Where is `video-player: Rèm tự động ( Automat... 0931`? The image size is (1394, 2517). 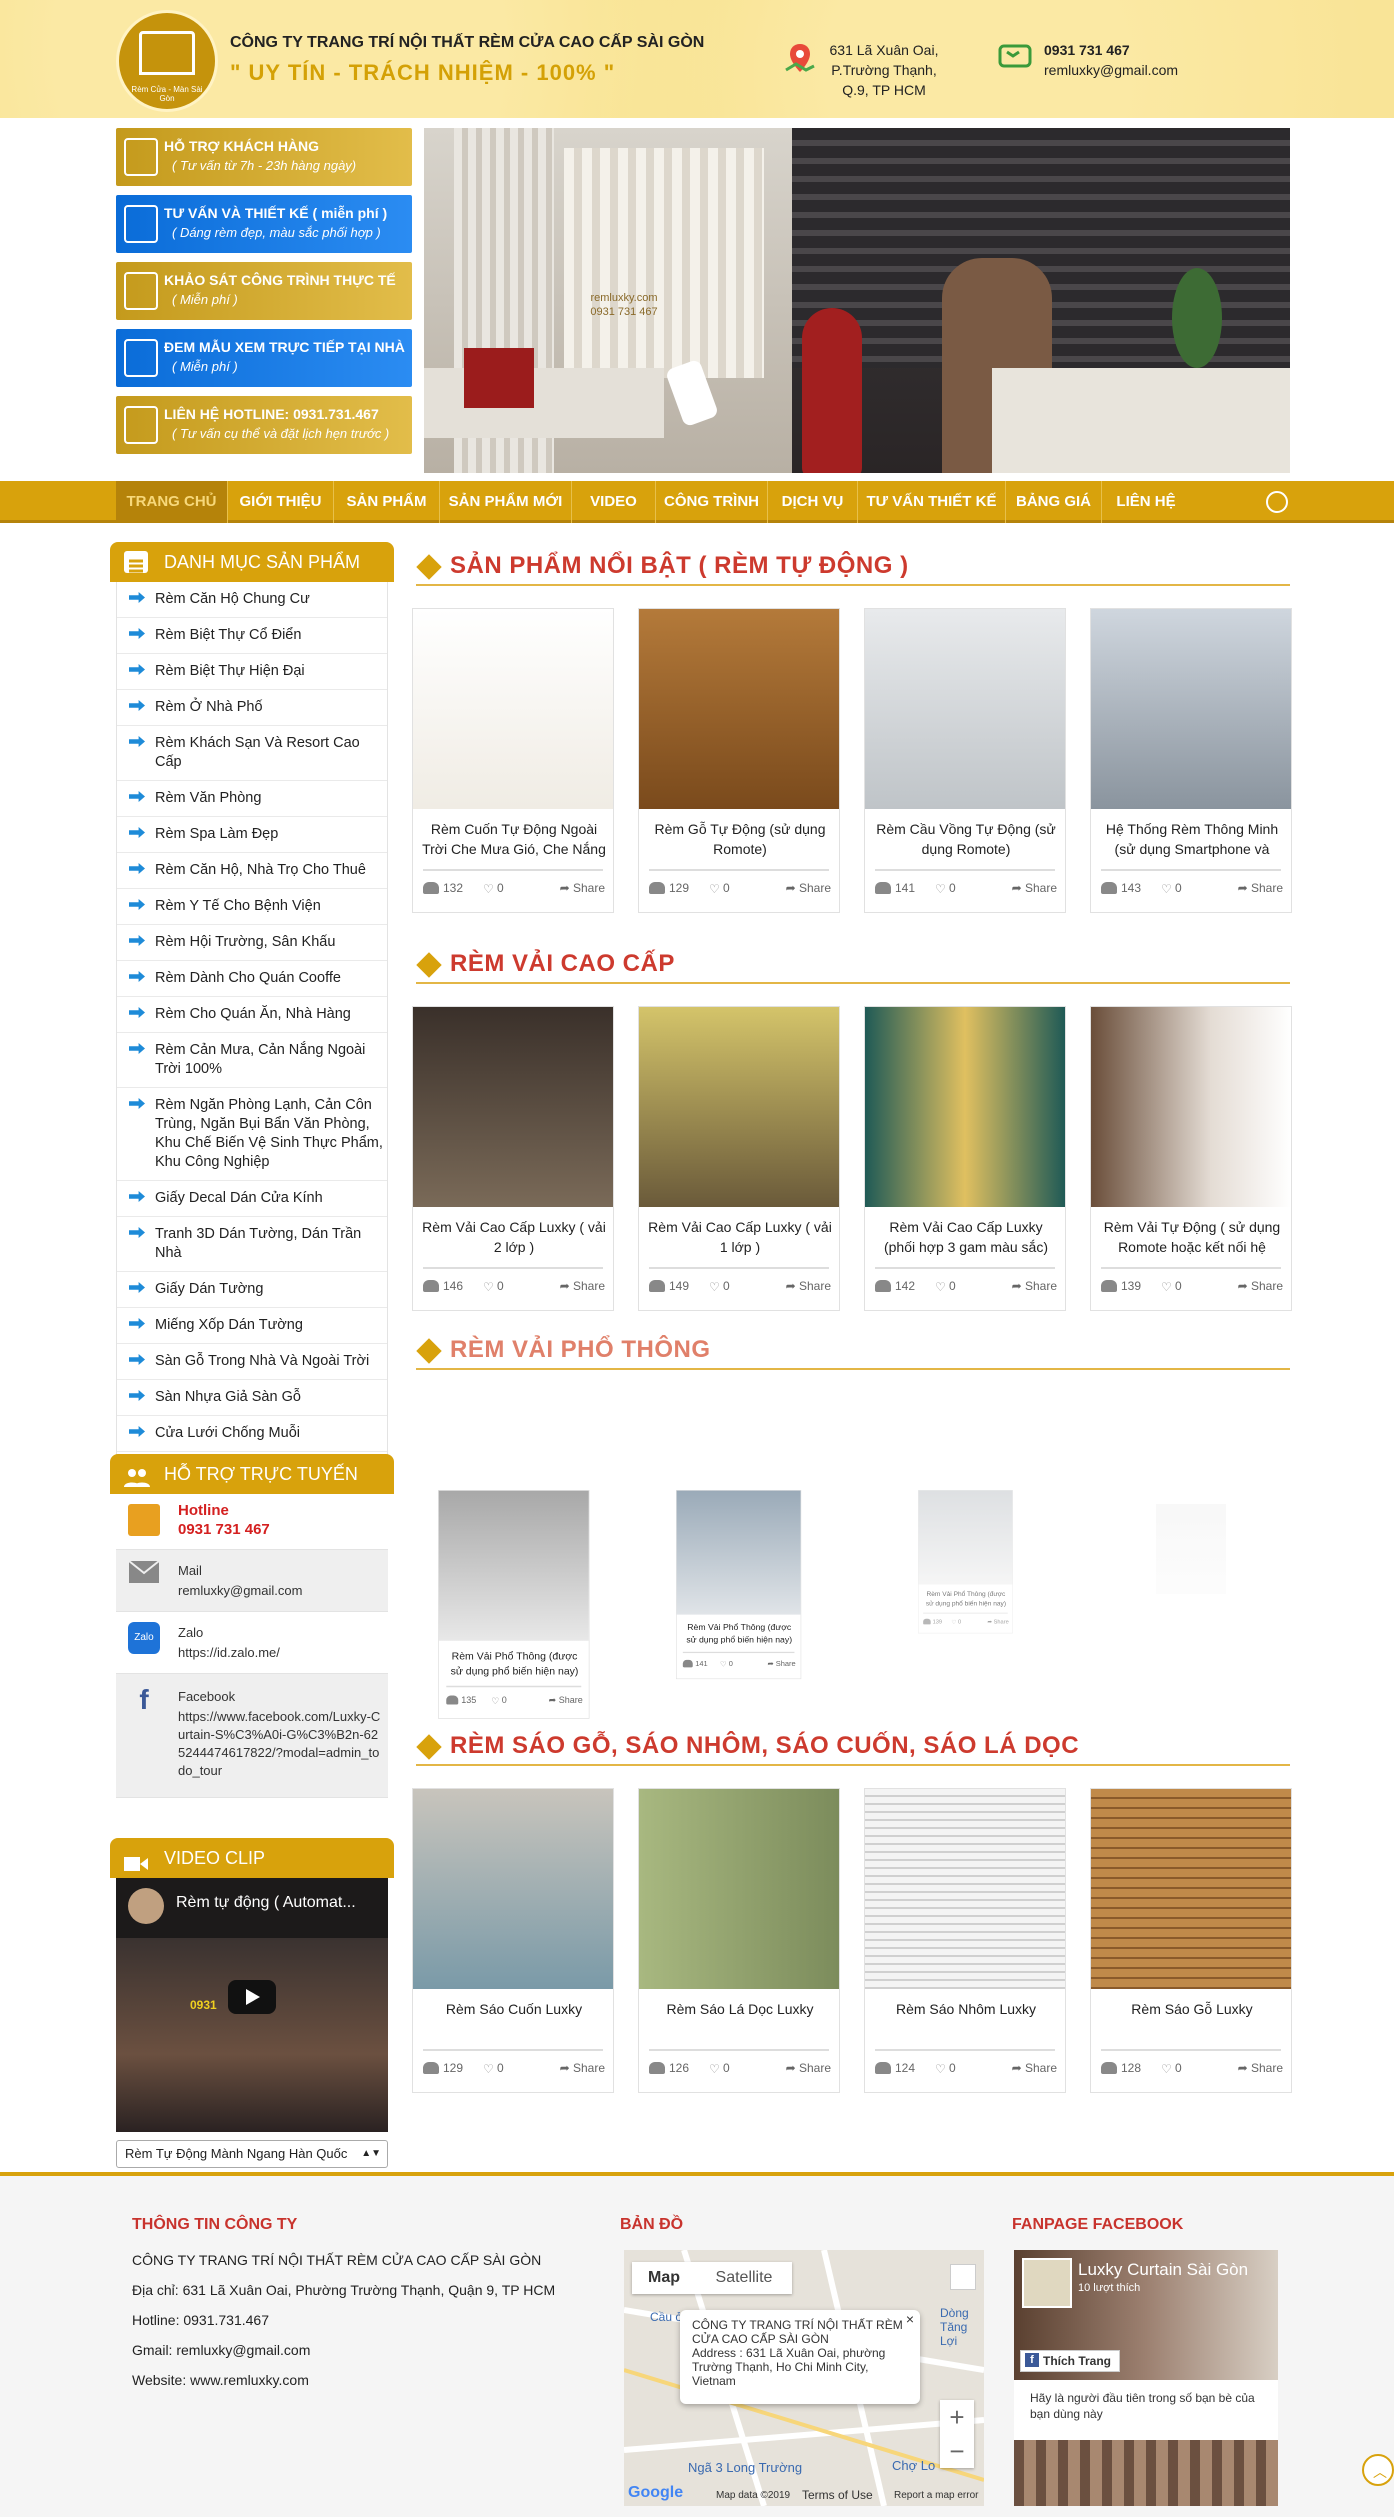 video-player: Rèm tự động ( Automat... 0931 is located at coordinates (252, 2005).